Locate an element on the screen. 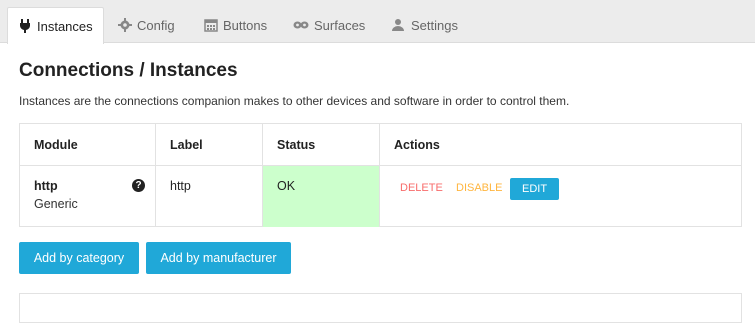  tab-instances: Instances is located at coordinates (55, 25).